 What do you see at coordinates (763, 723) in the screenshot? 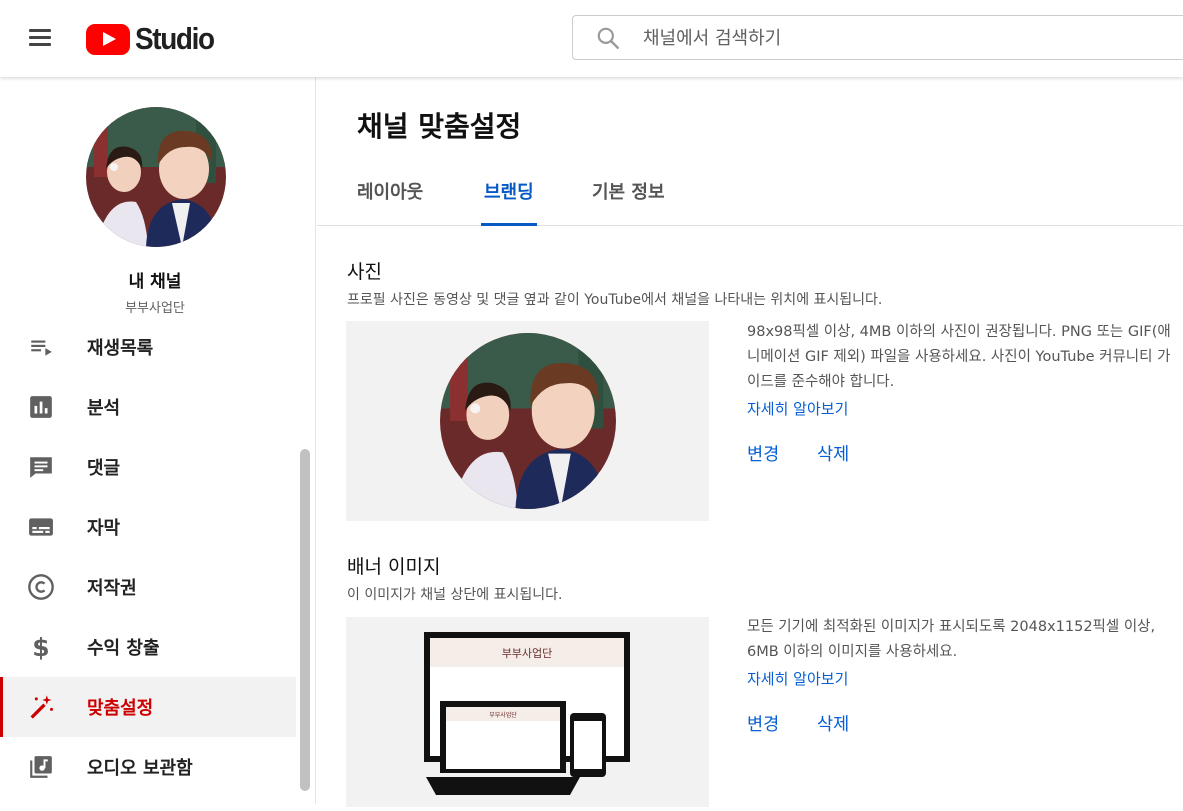
I see `banner-change-button: 변경` at bounding box center [763, 723].